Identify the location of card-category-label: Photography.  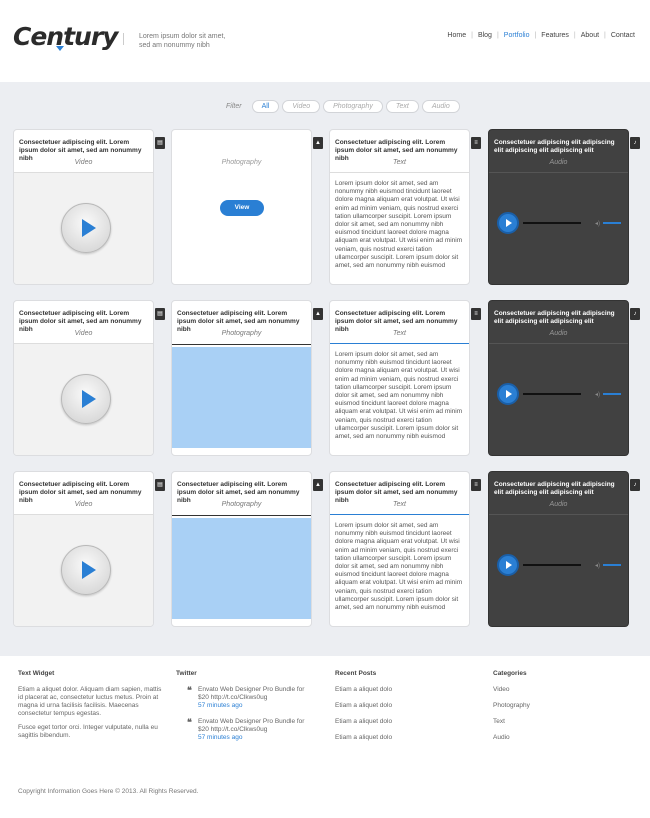
(241, 333).